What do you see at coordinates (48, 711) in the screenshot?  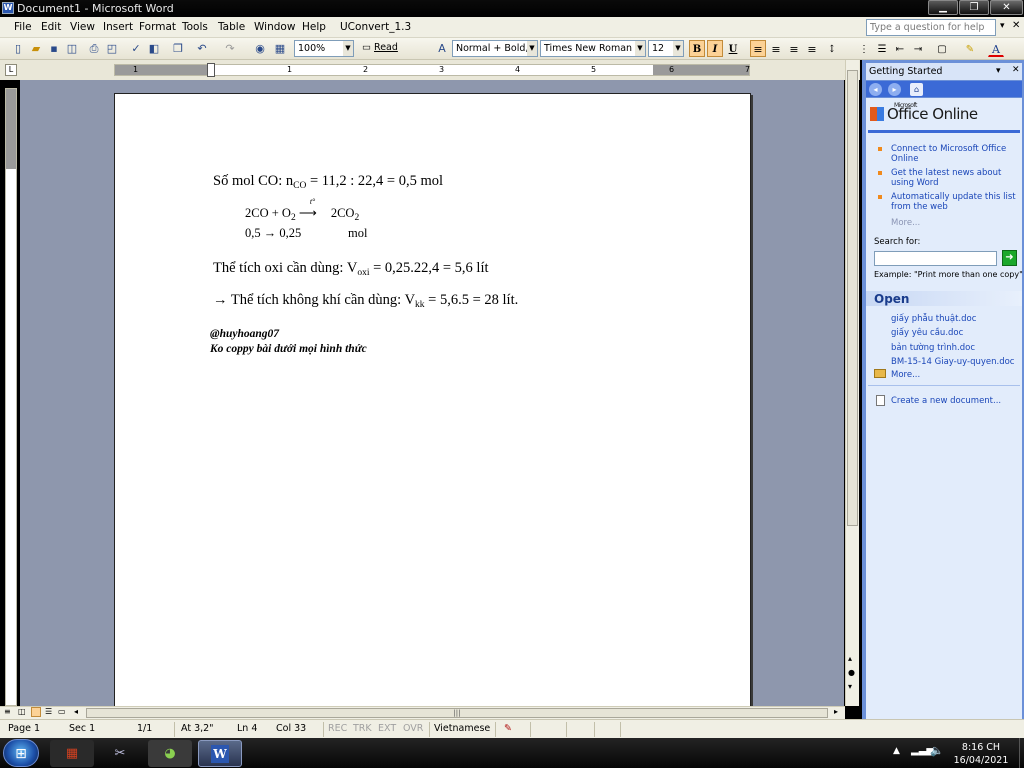 I see `outline-view-icon: ☰` at bounding box center [48, 711].